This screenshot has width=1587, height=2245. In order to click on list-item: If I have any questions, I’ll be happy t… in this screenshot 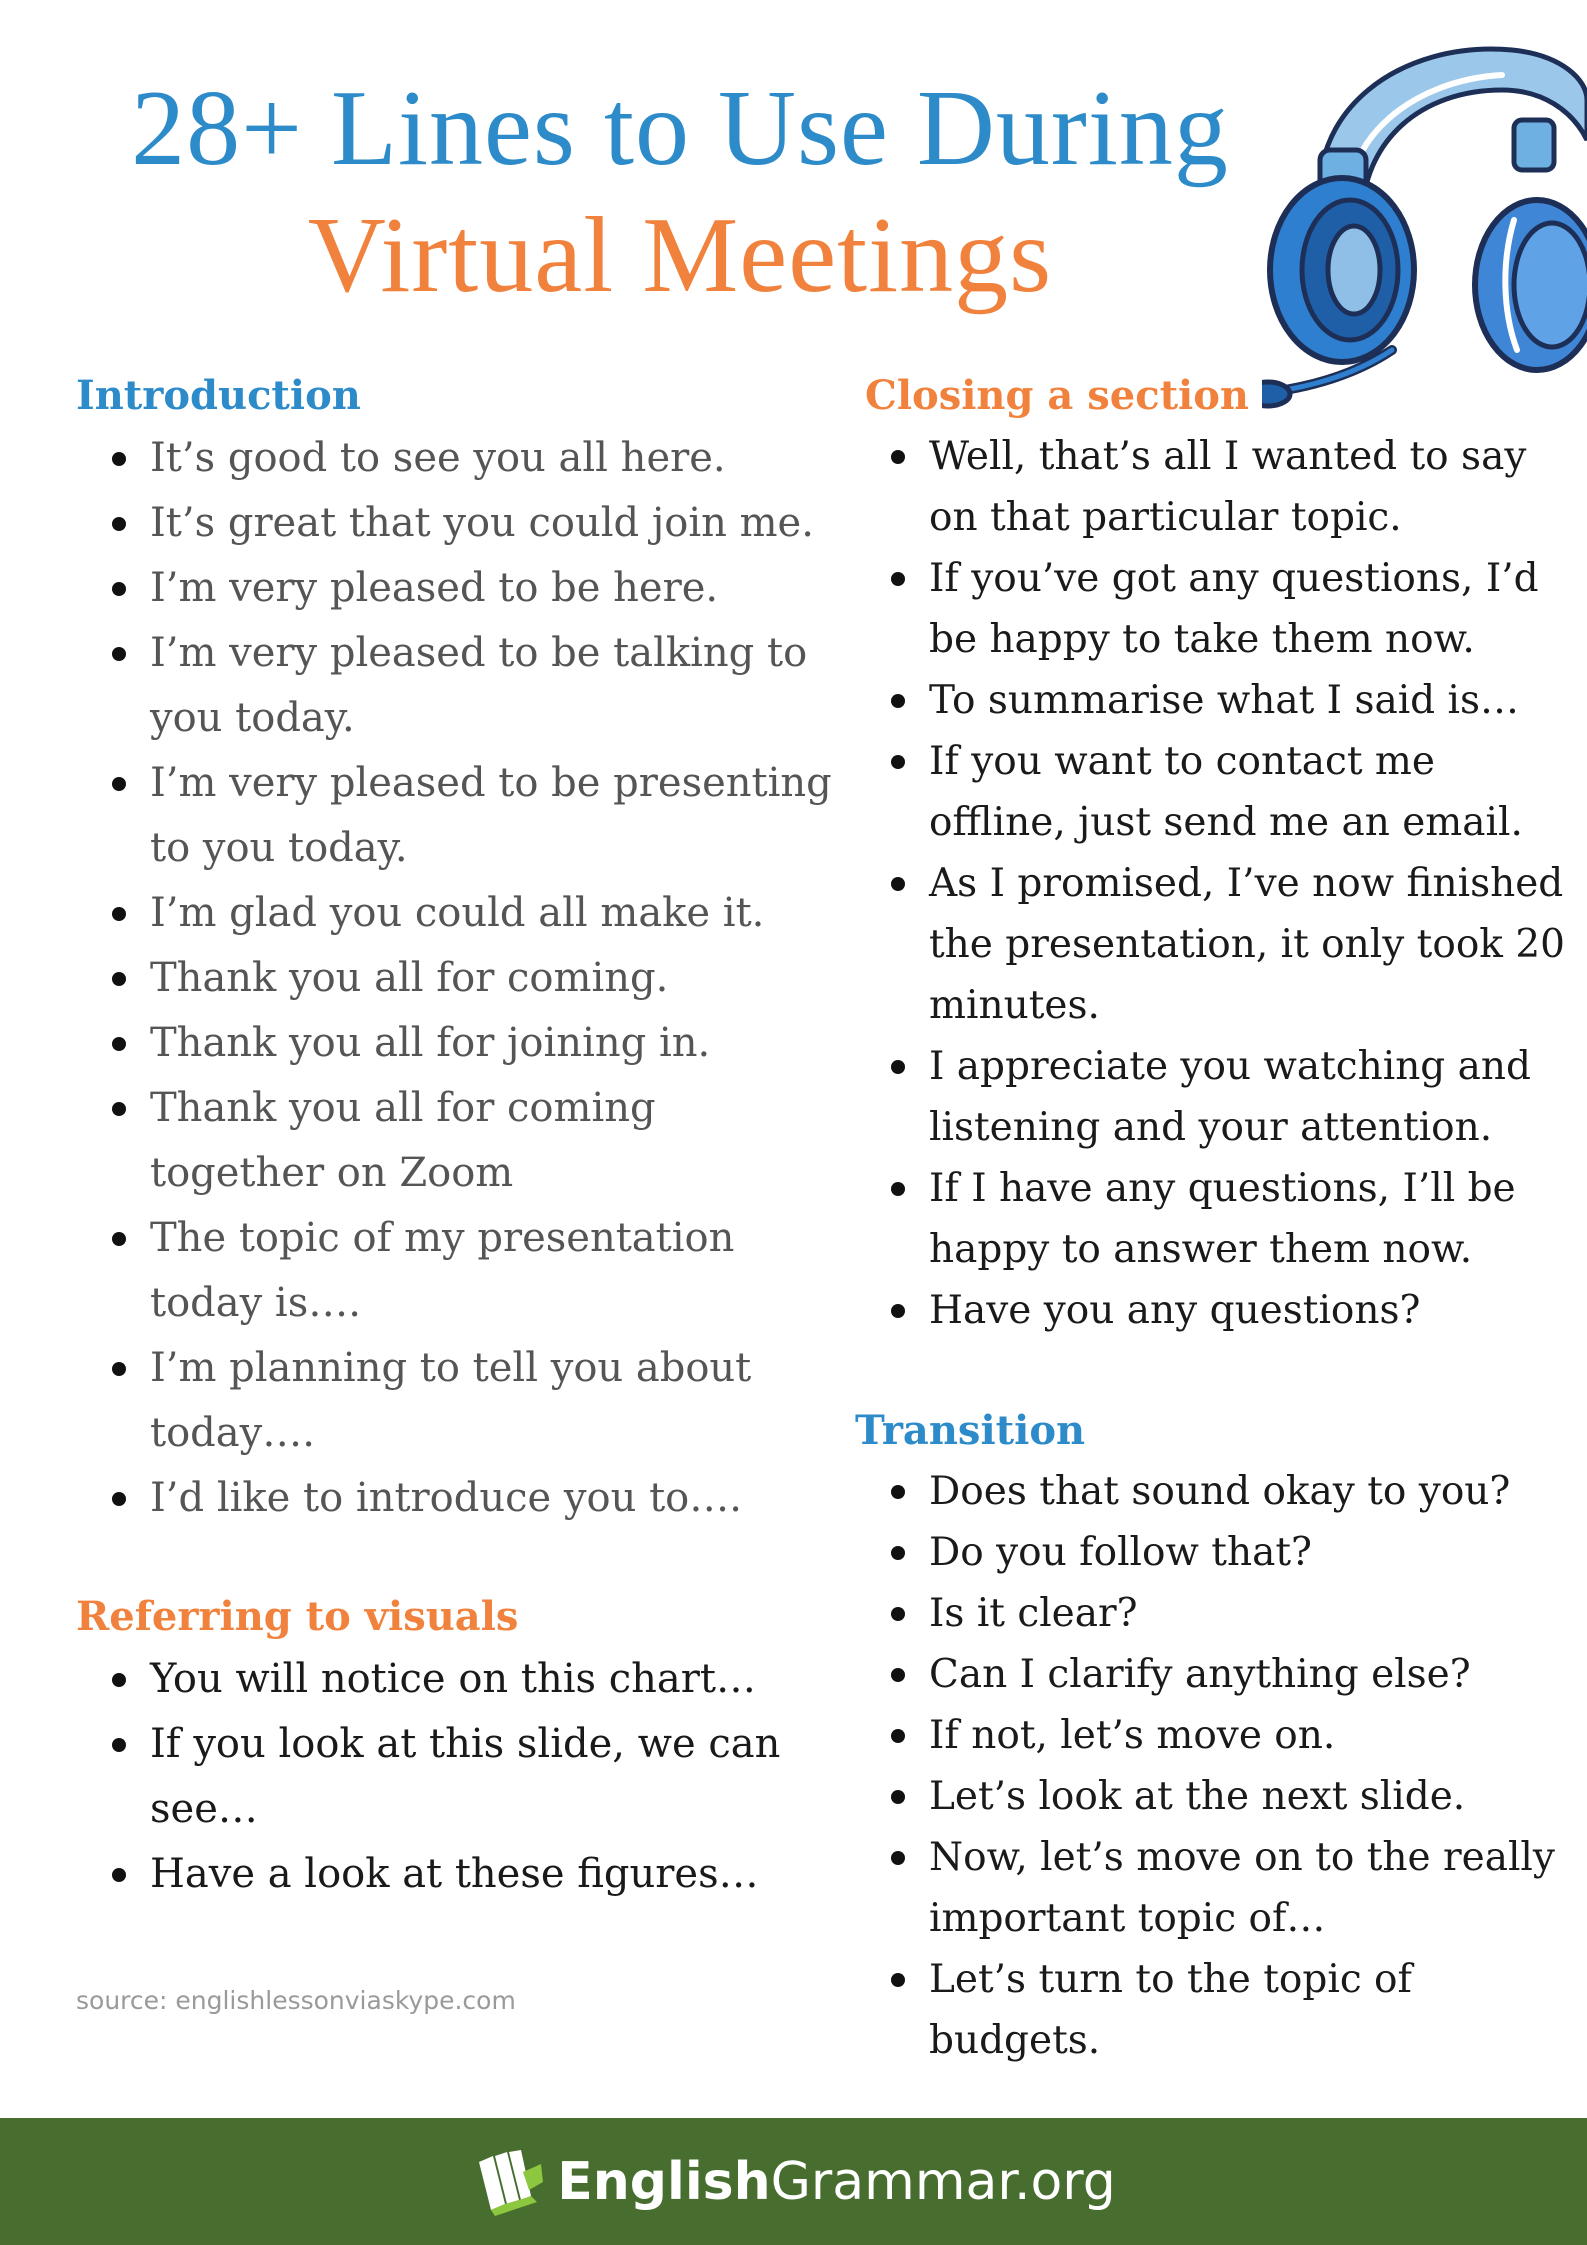, I will do `click(1215, 1219)`.